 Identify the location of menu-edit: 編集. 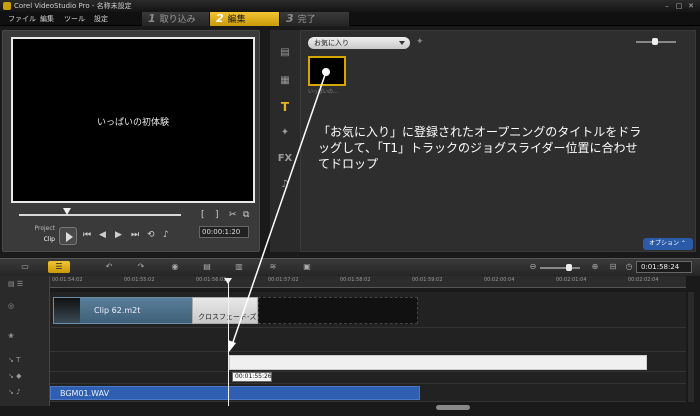
(47, 19).